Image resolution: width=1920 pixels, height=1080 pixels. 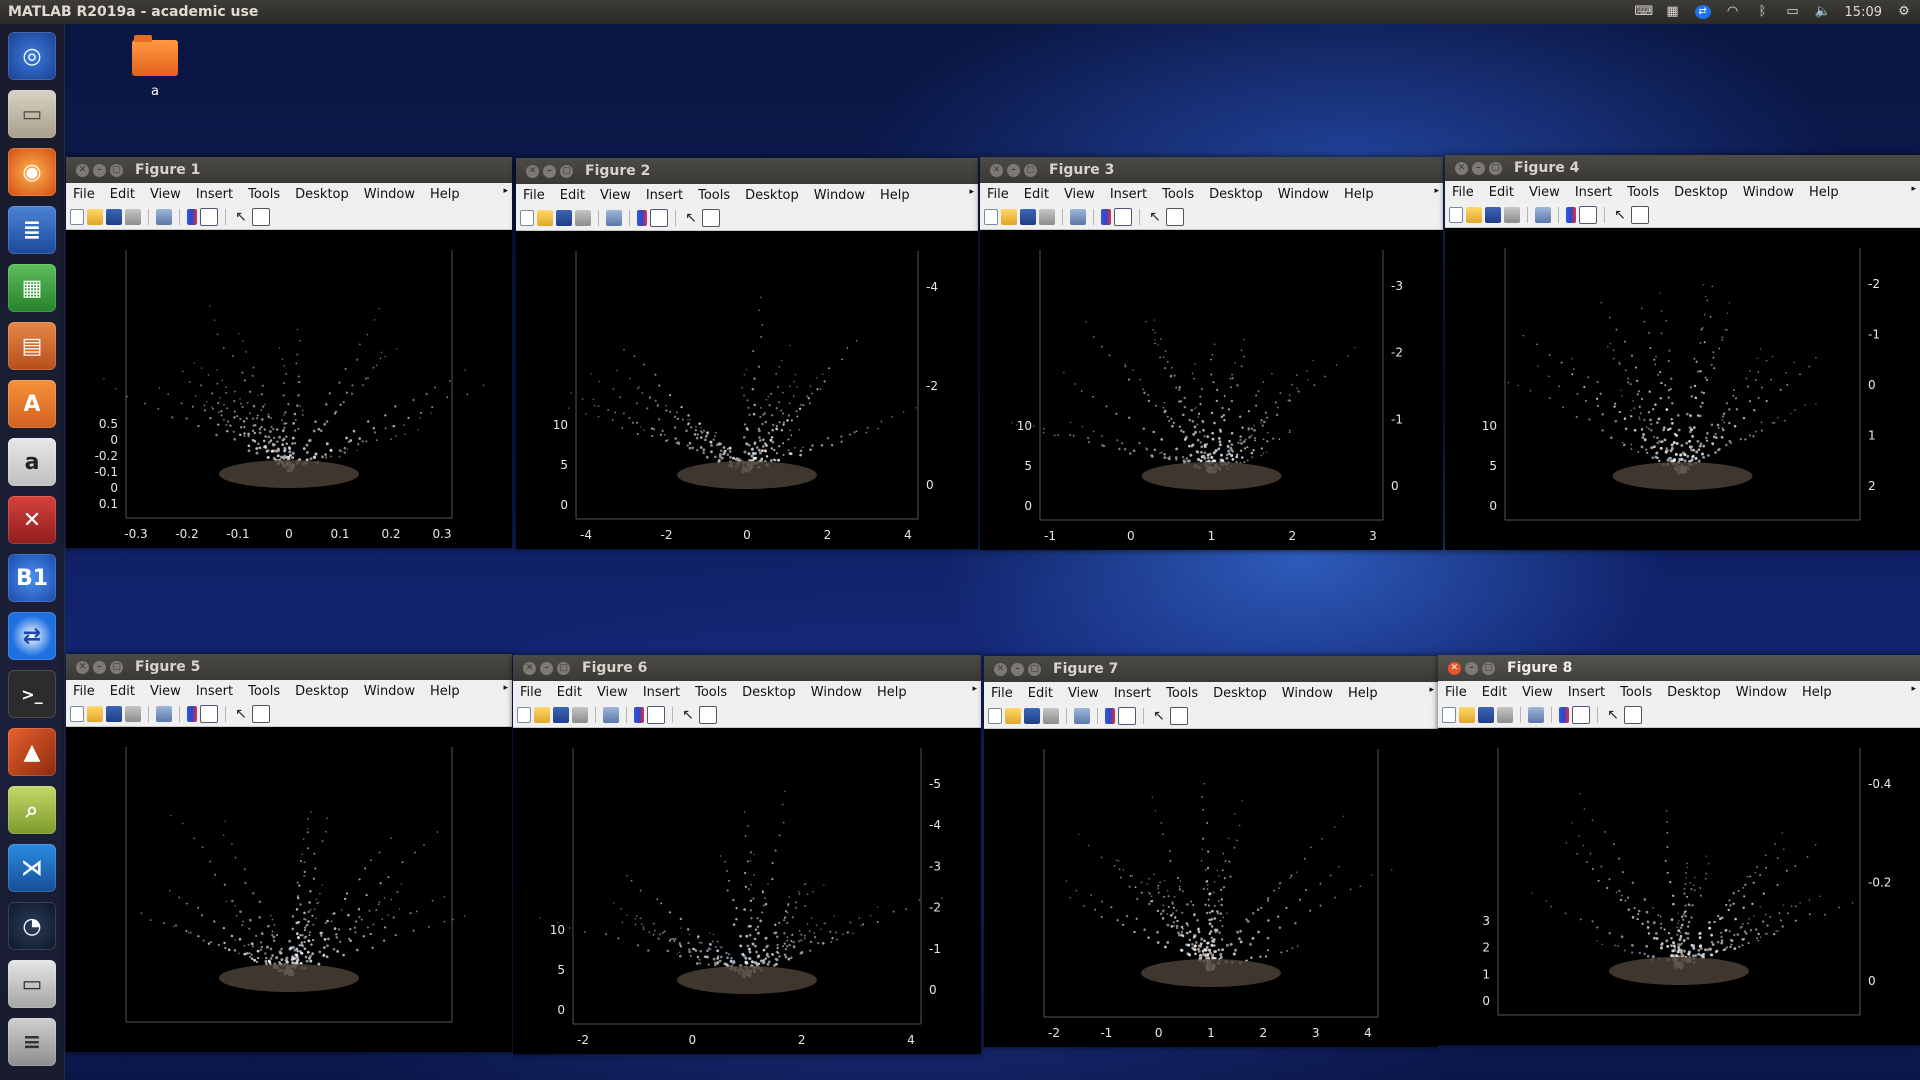 I want to click on vscode-icon: ⋊, so click(x=32, y=868).